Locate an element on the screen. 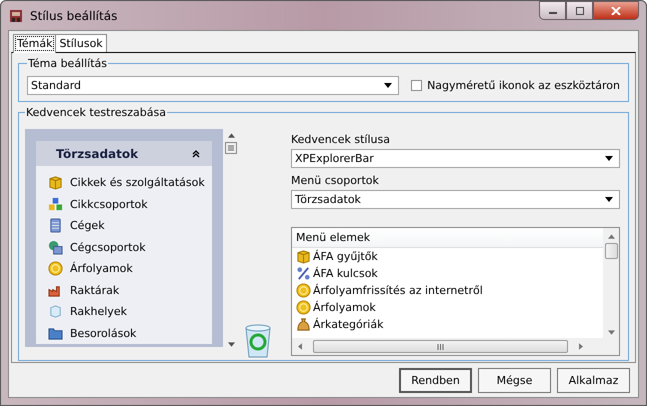 Image resolution: width=647 pixels, height=406 pixels. menu-link: Besorolások is located at coordinates (103, 333).